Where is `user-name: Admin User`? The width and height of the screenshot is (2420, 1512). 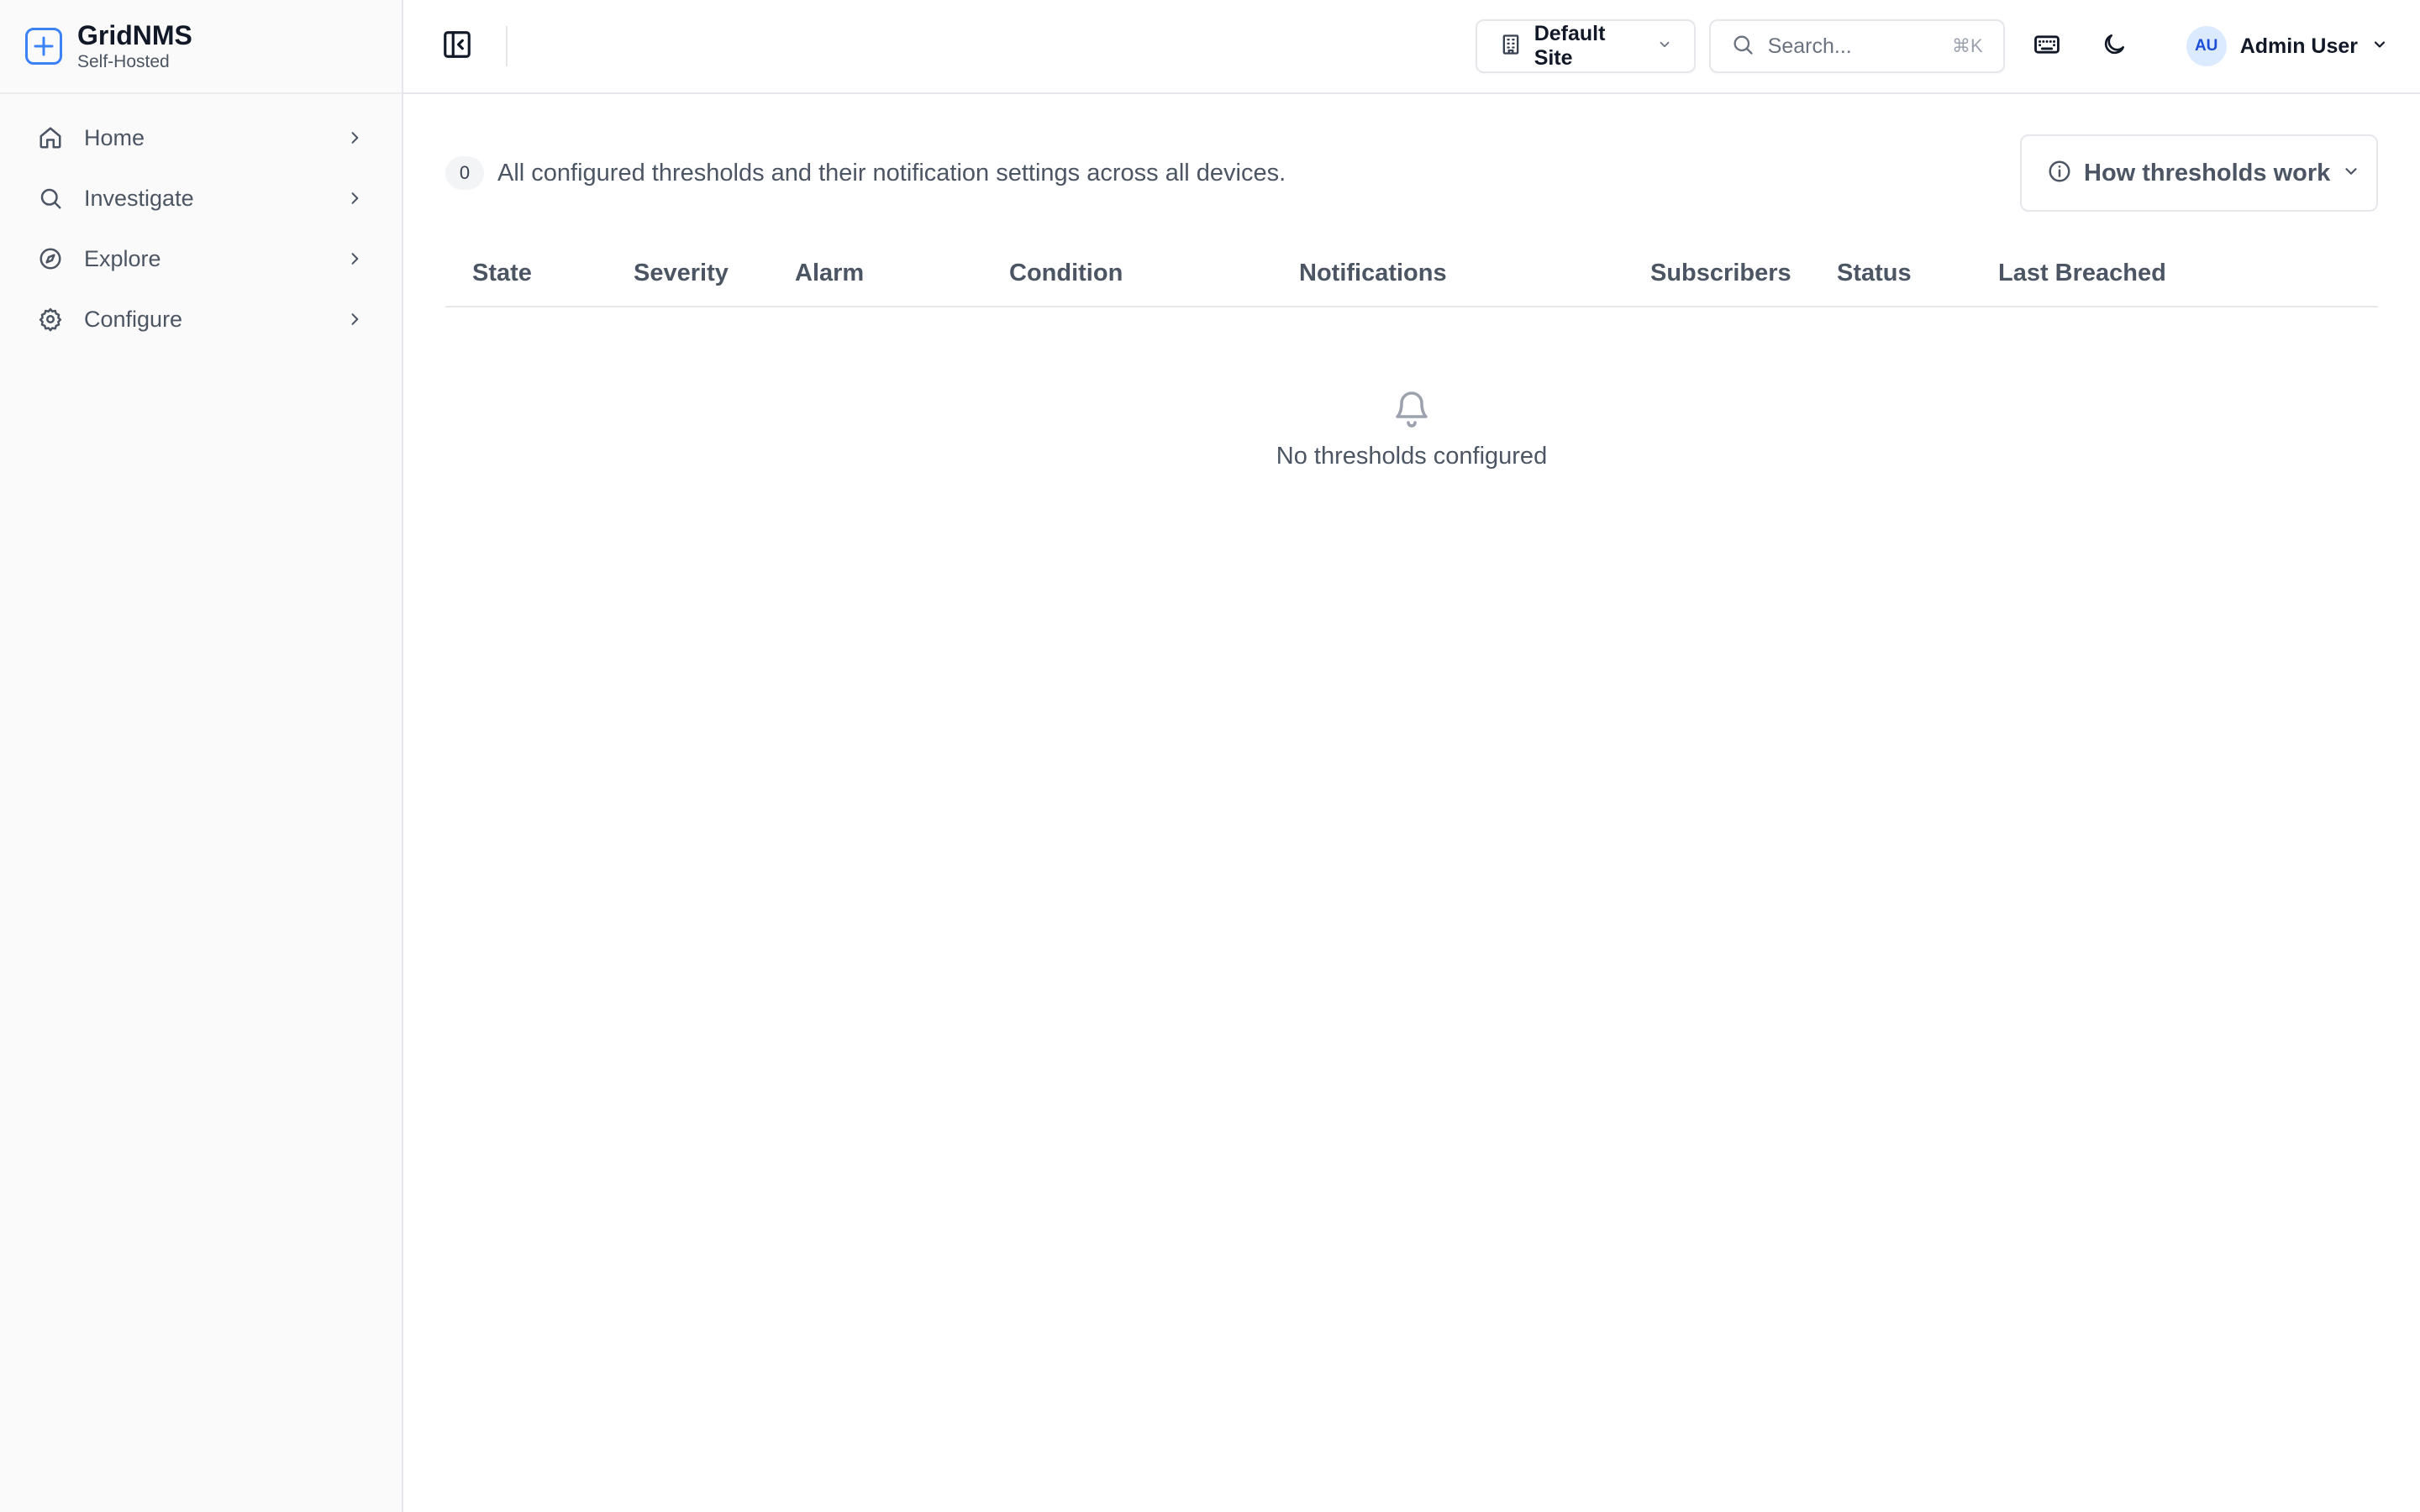 user-name: Admin User is located at coordinates (2298, 46).